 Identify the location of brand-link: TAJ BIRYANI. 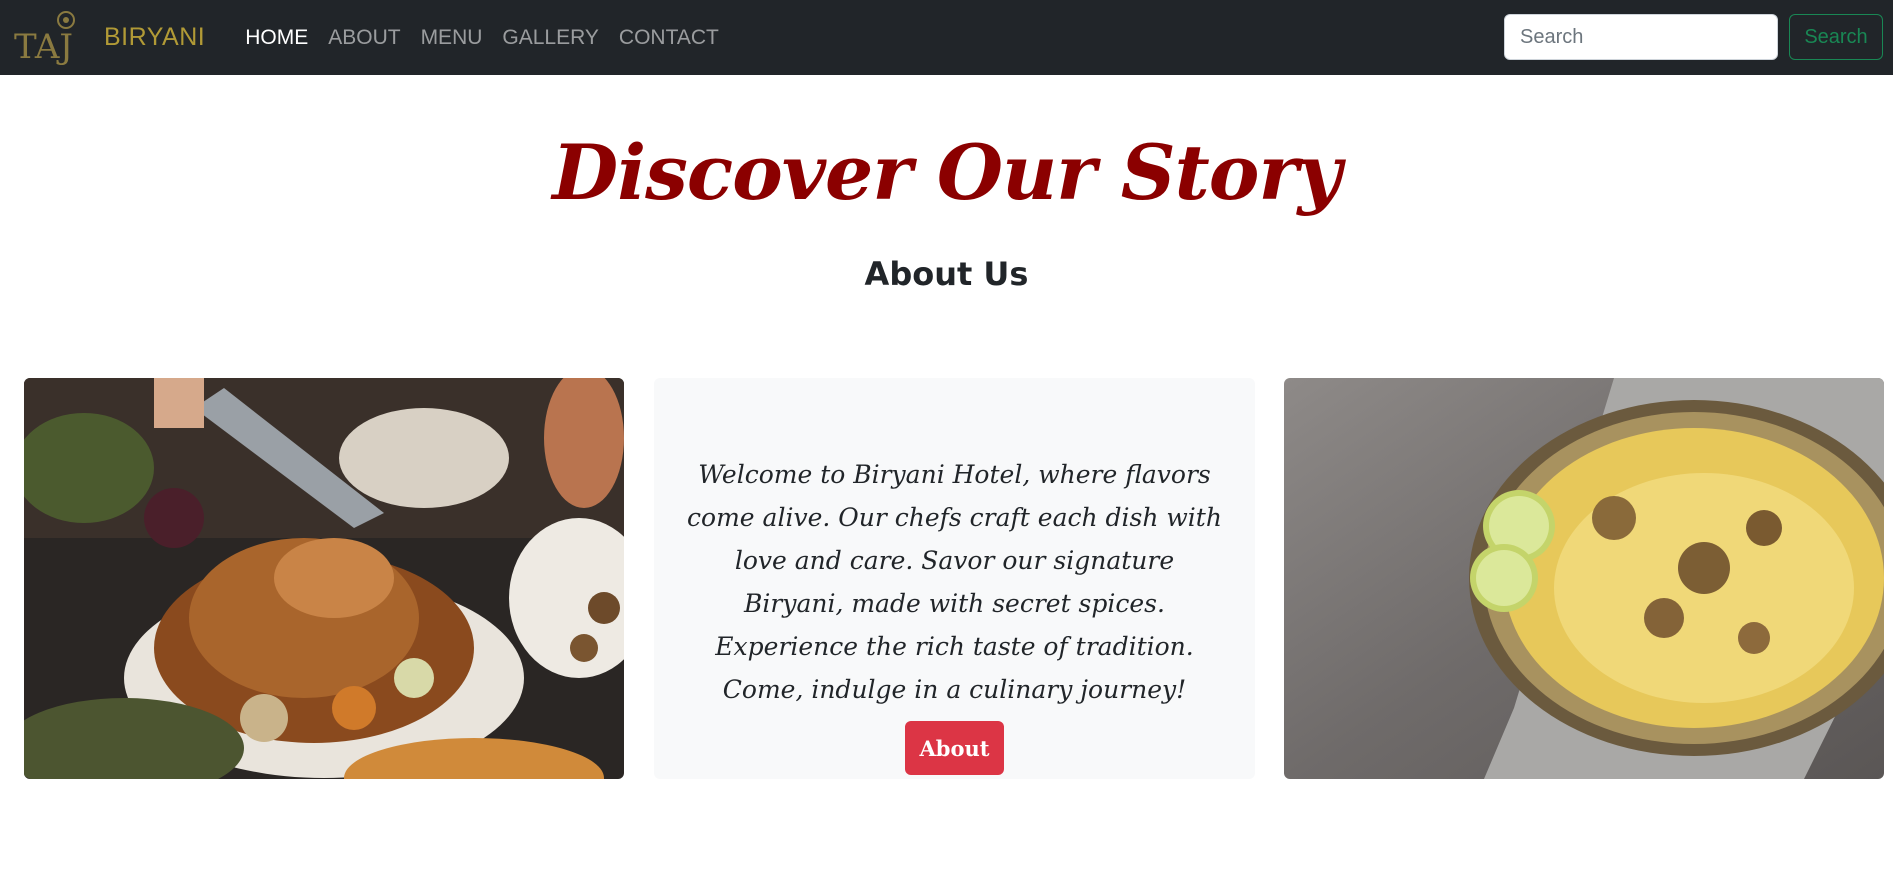
(109, 37).